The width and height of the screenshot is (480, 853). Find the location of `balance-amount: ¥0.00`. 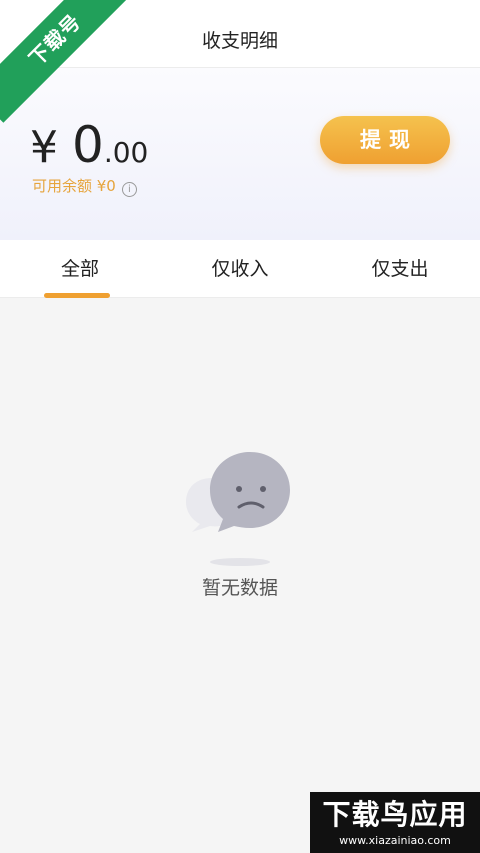

balance-amount: ¥0.00 is located at coordinates (89, 145).